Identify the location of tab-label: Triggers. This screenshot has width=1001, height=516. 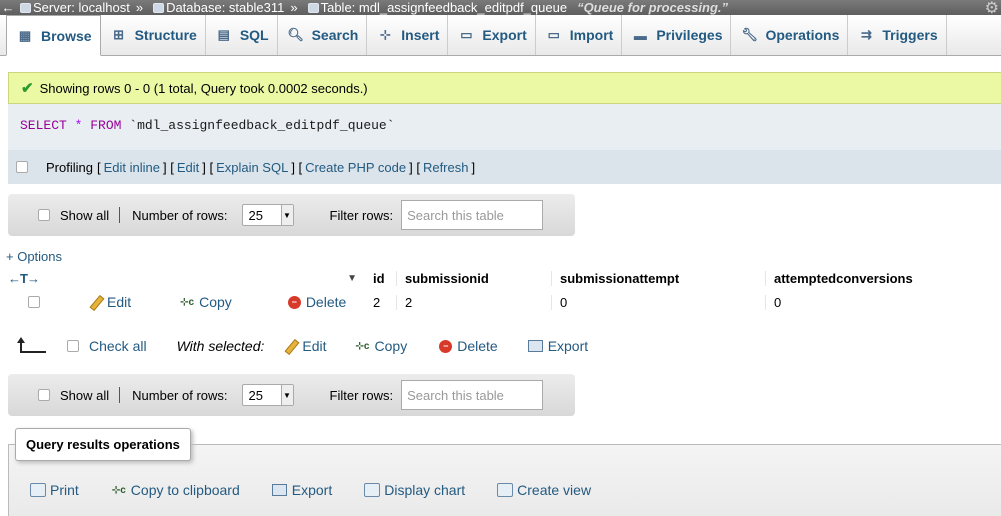
(910, 35).